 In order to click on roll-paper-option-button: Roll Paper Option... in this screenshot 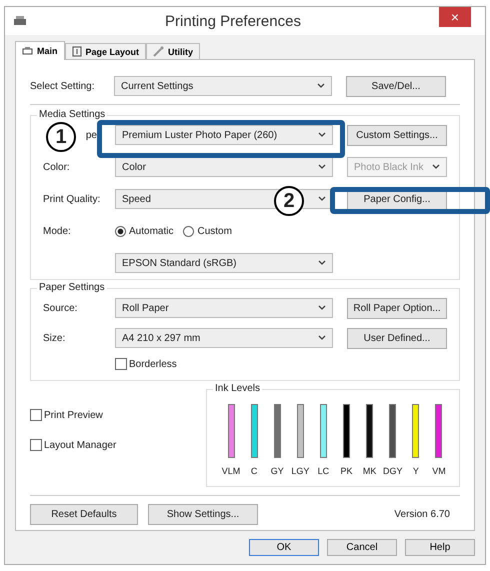, I will do `click(397, 308)`.